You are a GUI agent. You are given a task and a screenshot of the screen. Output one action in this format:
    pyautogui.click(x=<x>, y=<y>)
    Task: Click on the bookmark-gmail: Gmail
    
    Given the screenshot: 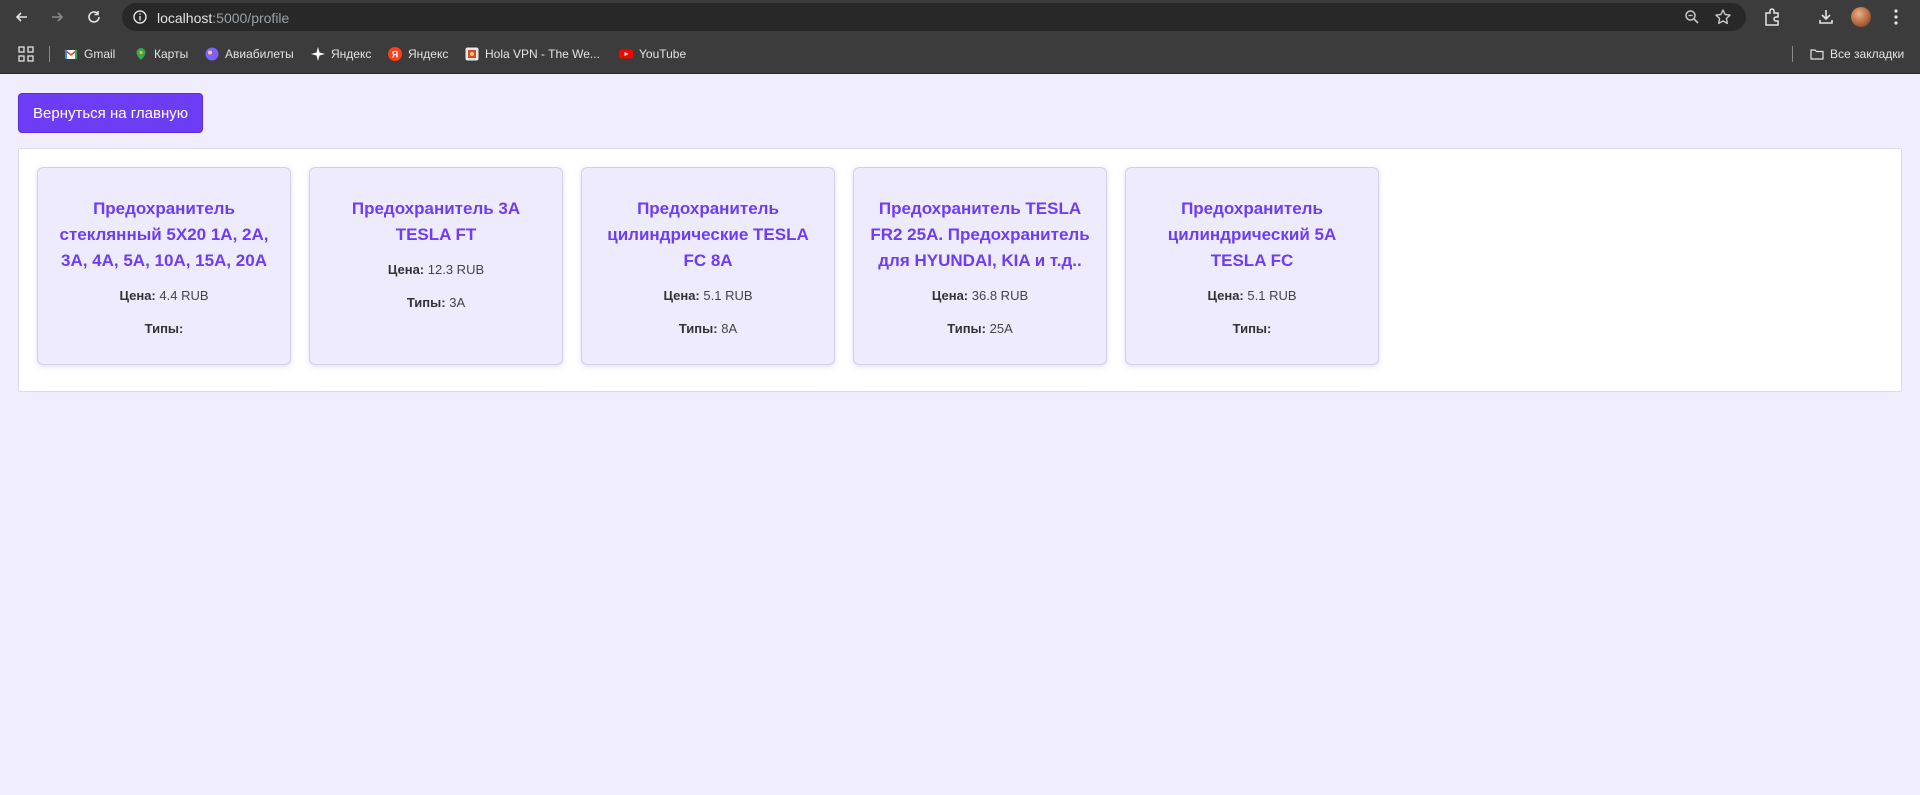 What is the action you would take?
    pyautogui.click(x=89, y=54)
    